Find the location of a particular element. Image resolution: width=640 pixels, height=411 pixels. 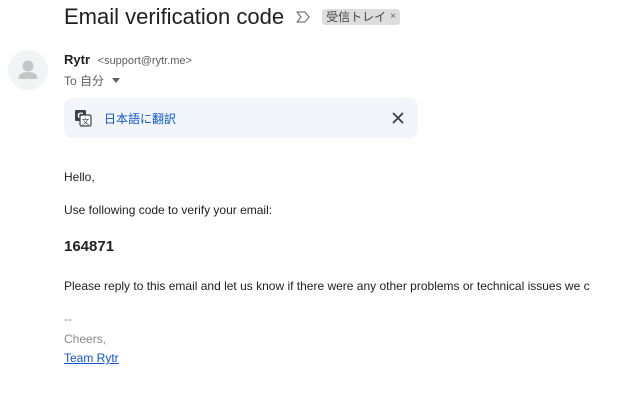

instruction-text: Use following code to verify your email: is located at coordinates (168, 210).